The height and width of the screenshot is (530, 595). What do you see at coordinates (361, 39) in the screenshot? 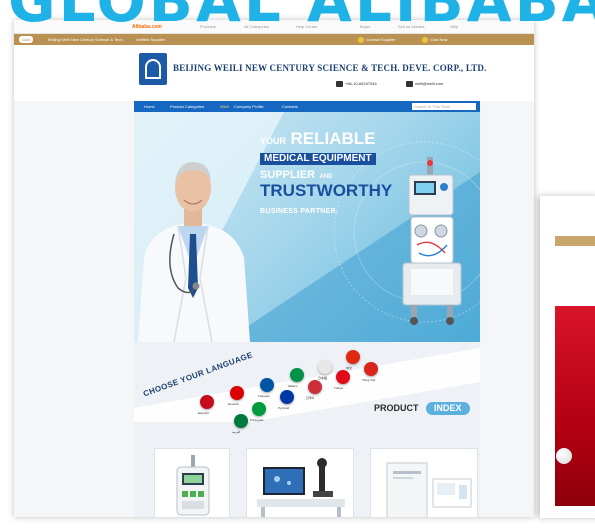
I see `mail-icon` at bounding box center [361, 39].